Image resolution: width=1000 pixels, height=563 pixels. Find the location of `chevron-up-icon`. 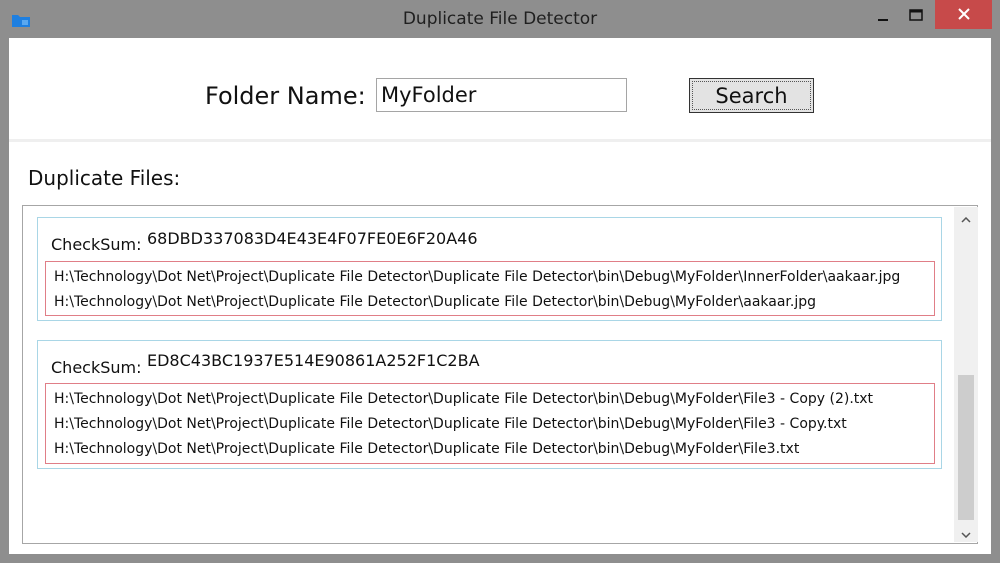

chevron-up-icon is located at coordinates (966, 217).